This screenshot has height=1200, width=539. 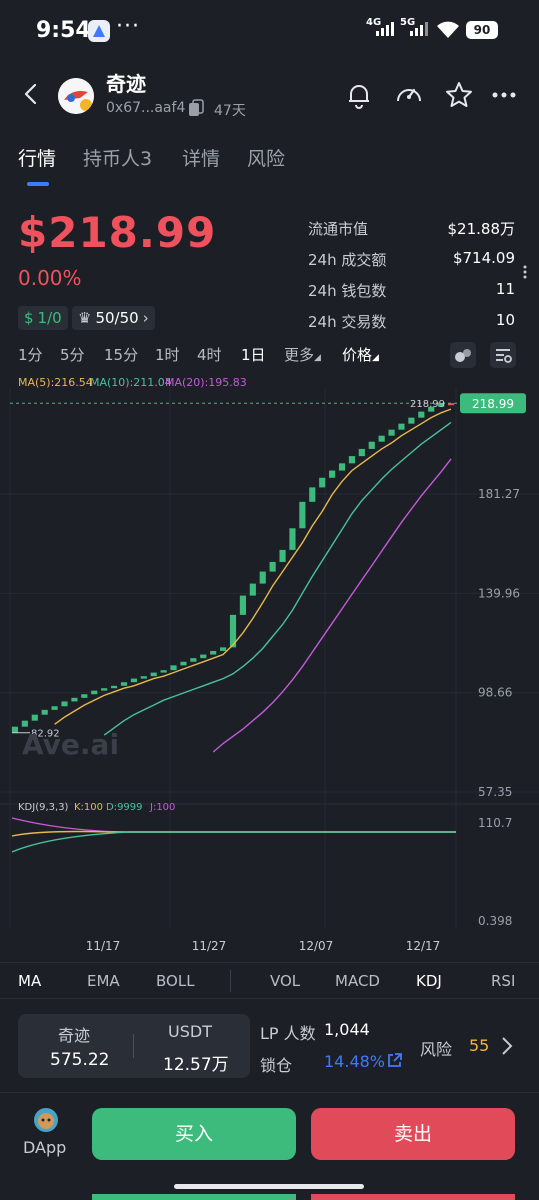 I want to click on timeframe-15m: 15分, so click(x=121, y=354).